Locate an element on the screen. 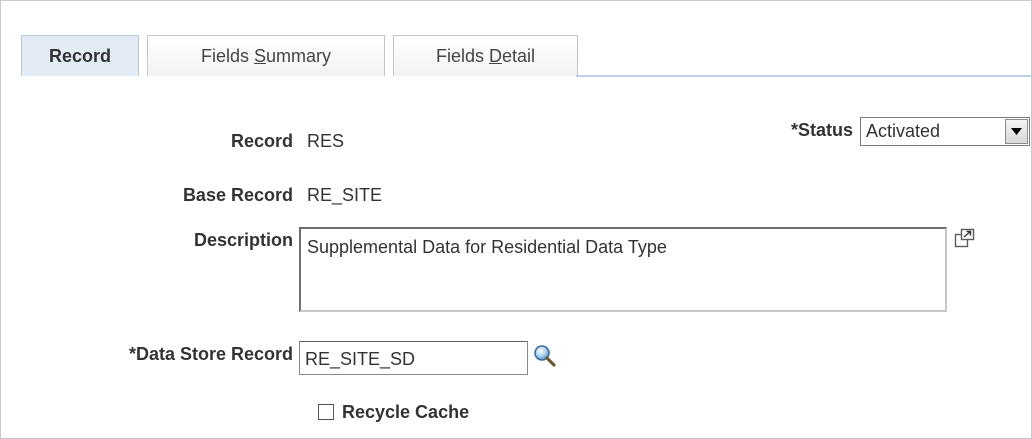 The height and width of the screenshot is (439, 1032). base-record-label: Base Record is located at coordinates (237, 195).